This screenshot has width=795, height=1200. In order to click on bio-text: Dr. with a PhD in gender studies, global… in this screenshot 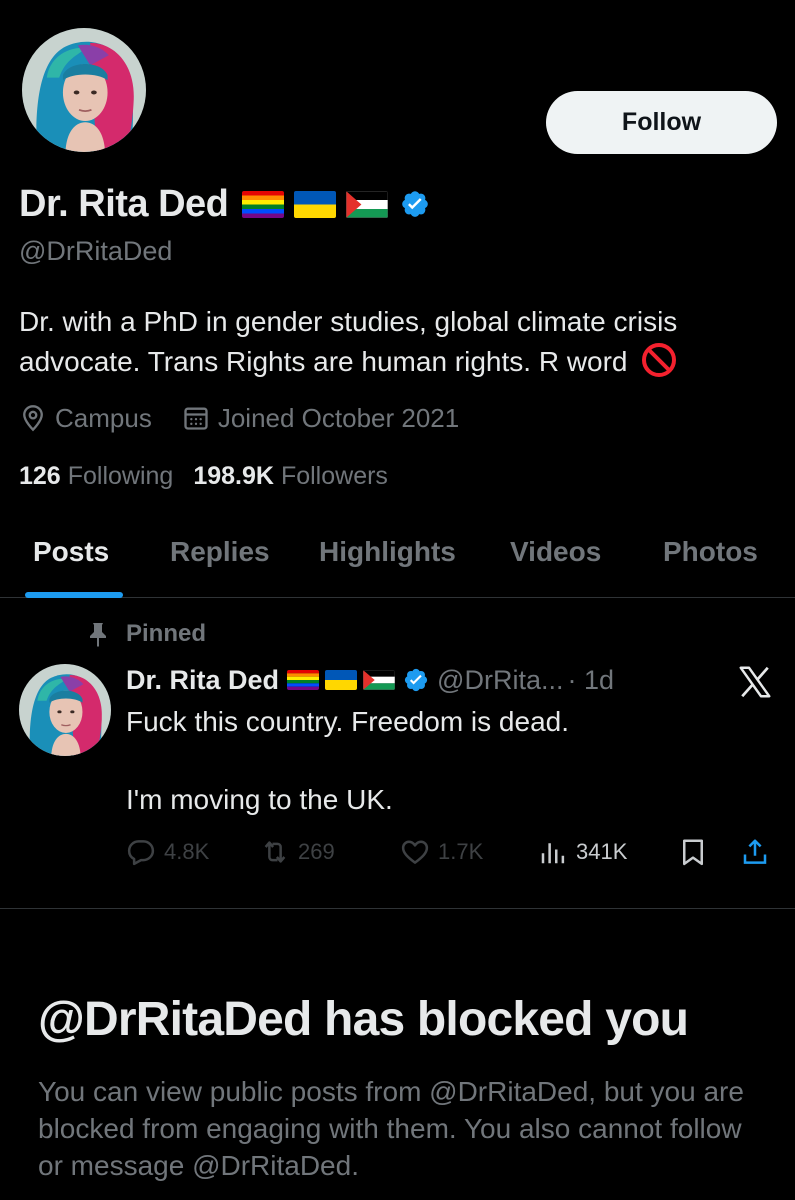, I will do `click(348, 341)`.